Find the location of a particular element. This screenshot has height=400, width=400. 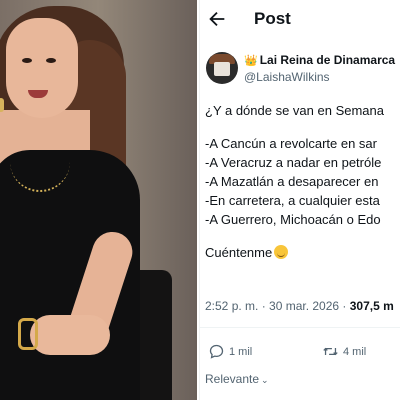

reply-sort-dropdown: Relevante ⌄ is located at coordinates (237, 379).